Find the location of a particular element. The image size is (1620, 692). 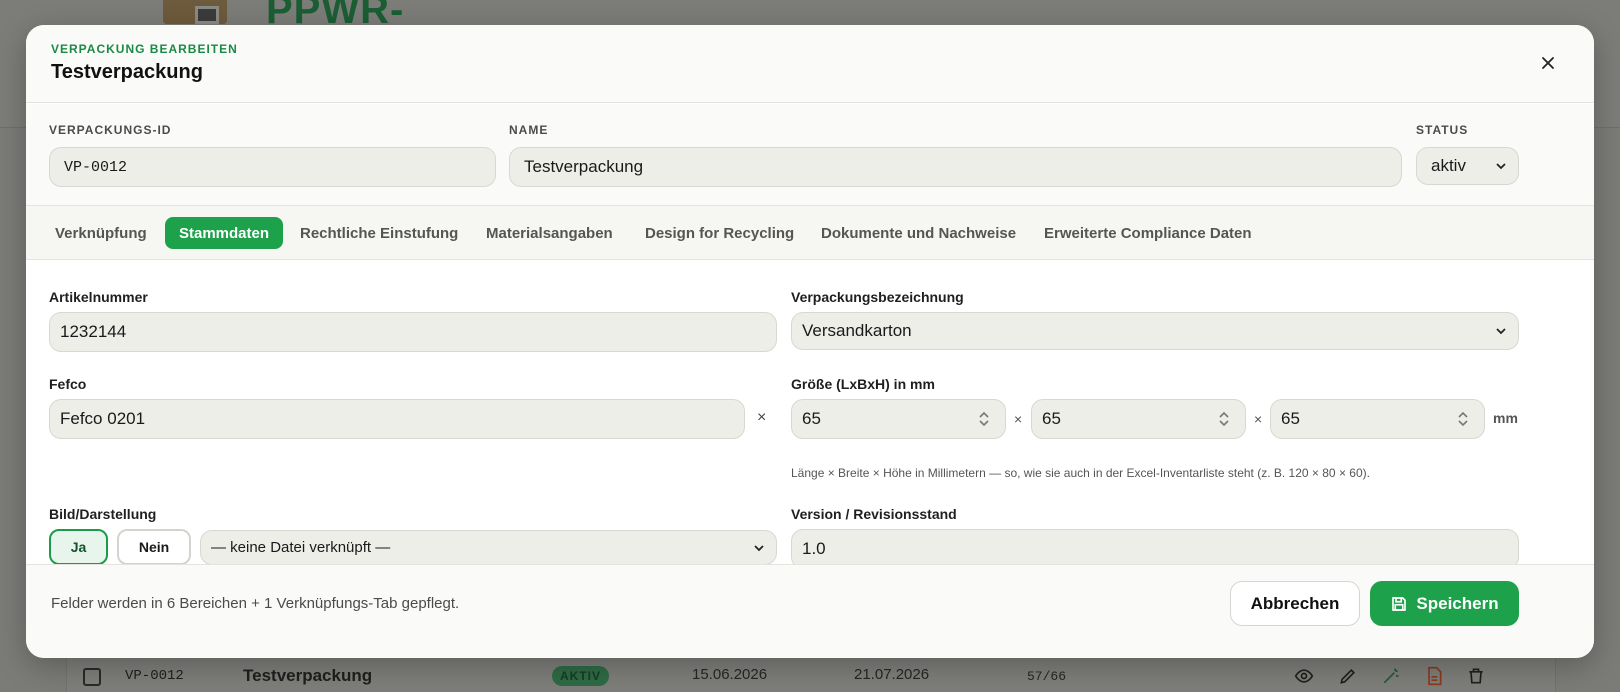

trash-icon is located at coordinates (1476, 676).